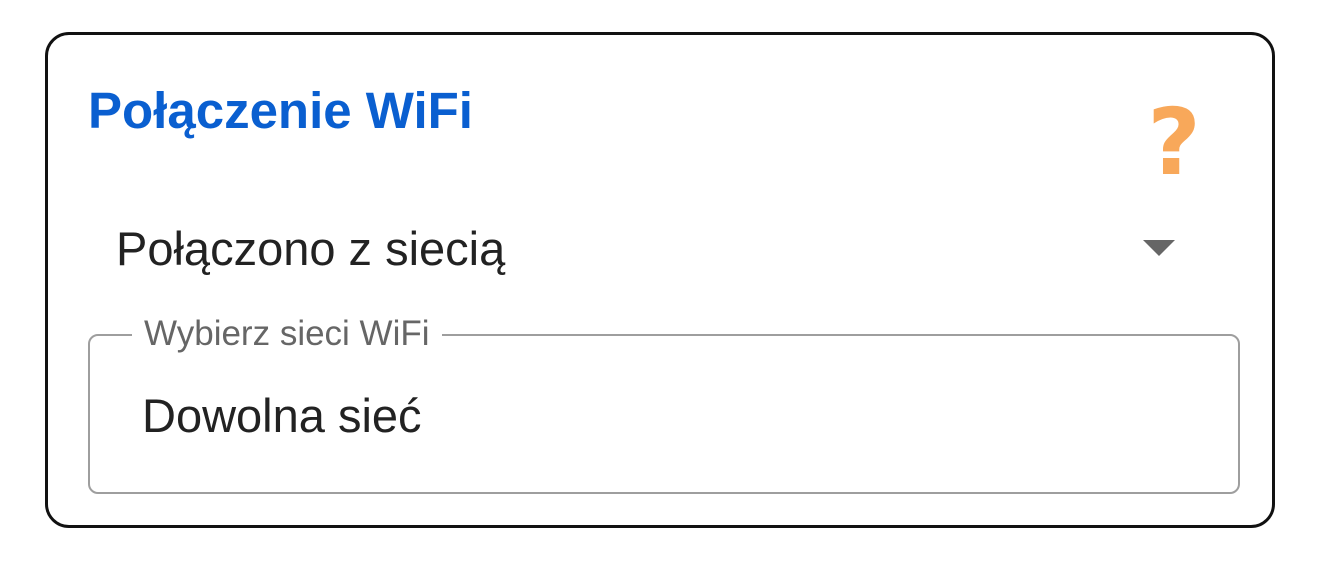  I want to click on connection-status-dropdown: Połączono z siecią, so click(643, 247).